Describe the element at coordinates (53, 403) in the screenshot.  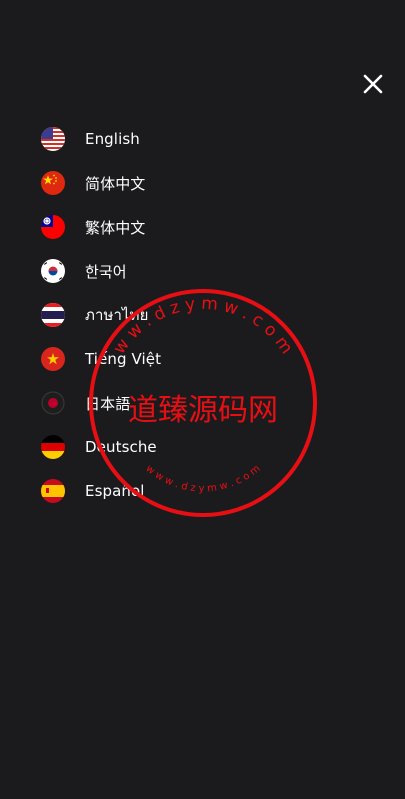
I see `jp-flag-icon` at that location.